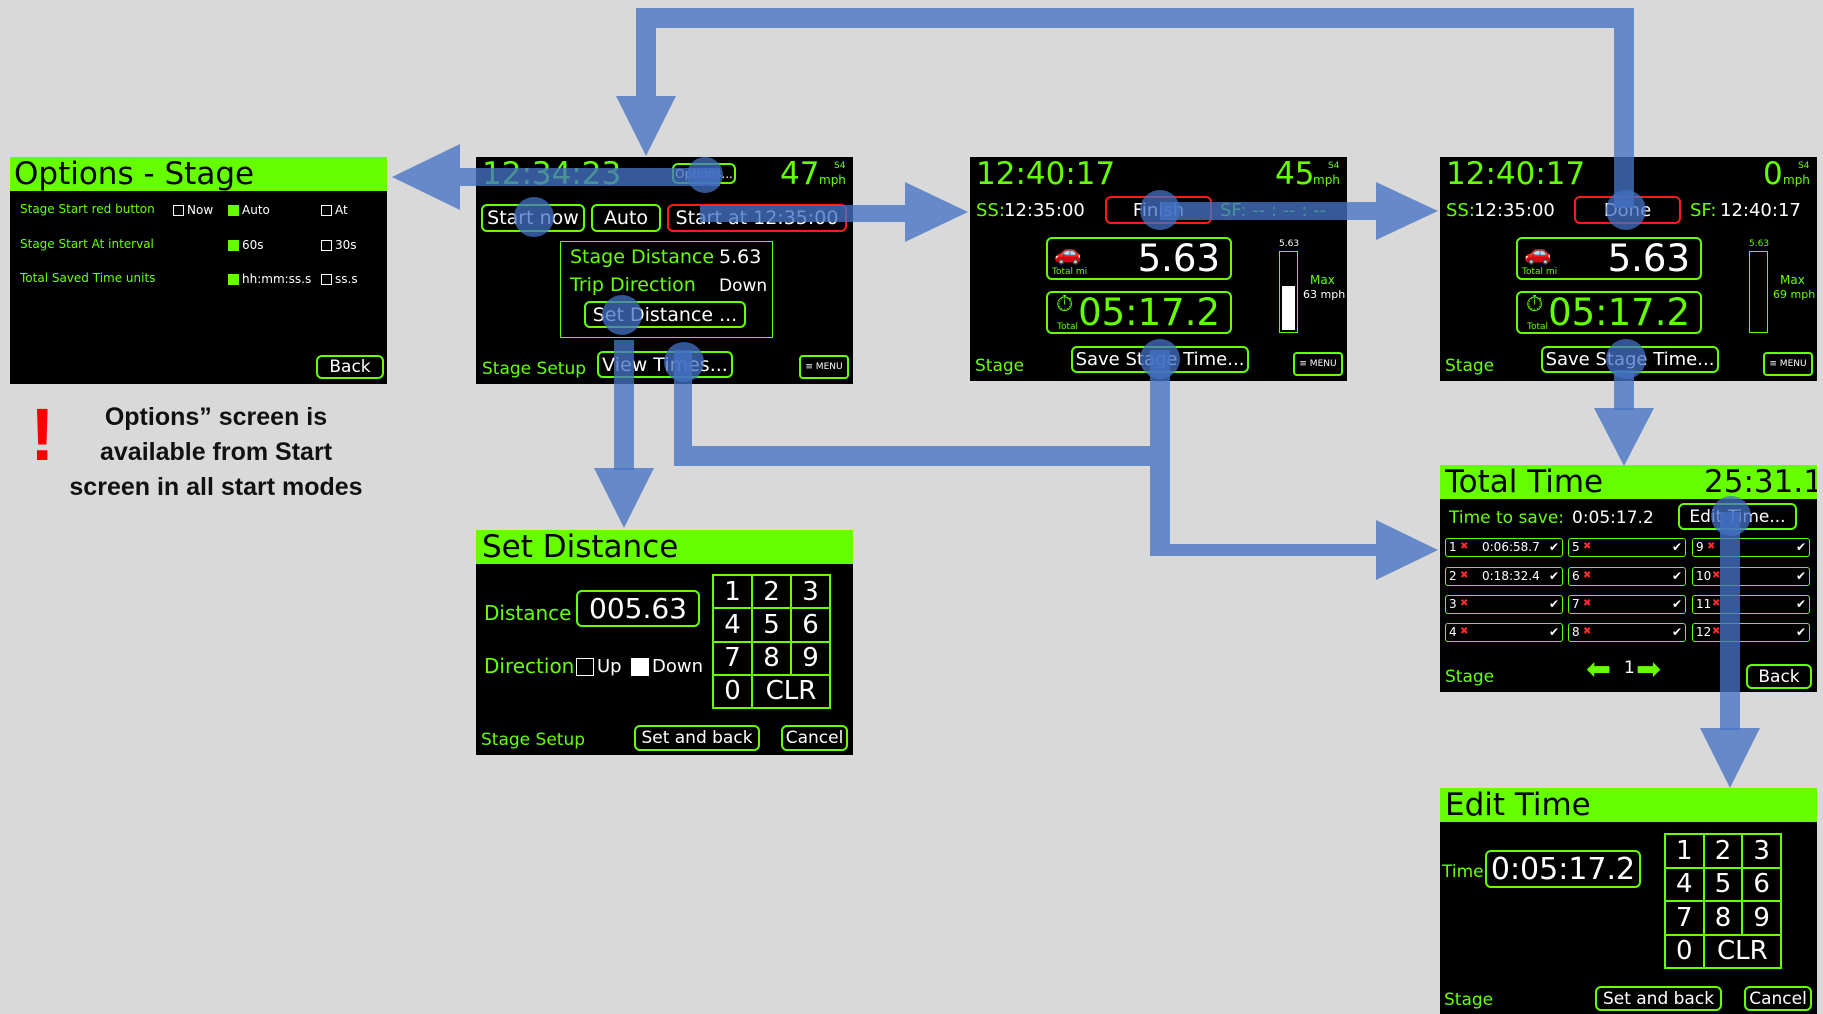  What do you see at coordinates (1658, 998) in the screenshot?
I see `edit-set-and-back-button: Set and back` at bounding box center [1658, 998].